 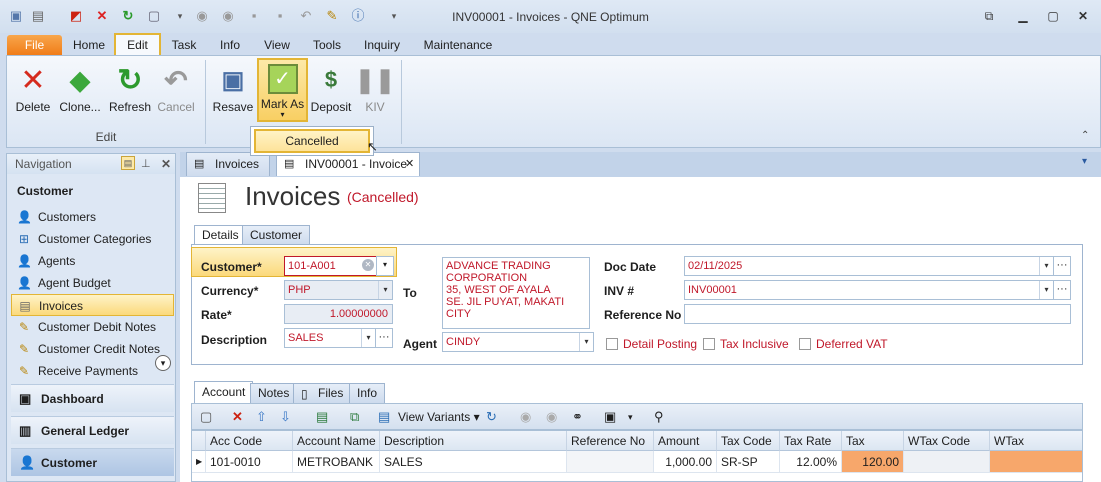 What do you see at coordinates (811, 441) in the screenshot?
I see `col-tax-rate: Tax Rate` at bounding box center [811, 441].